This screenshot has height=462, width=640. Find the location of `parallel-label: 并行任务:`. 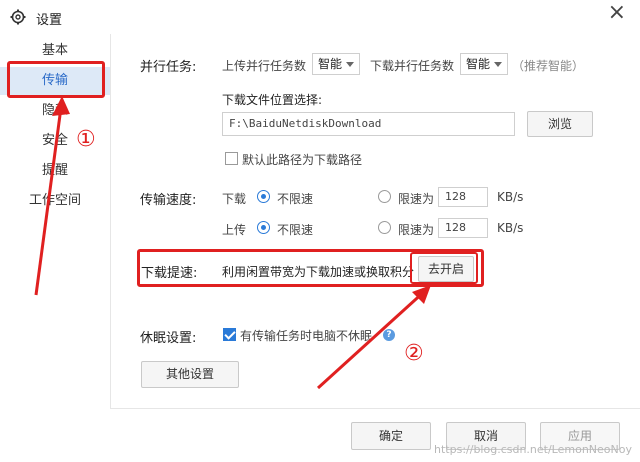

parallel-label: 并行任务: is located at coordinates (168, 67).